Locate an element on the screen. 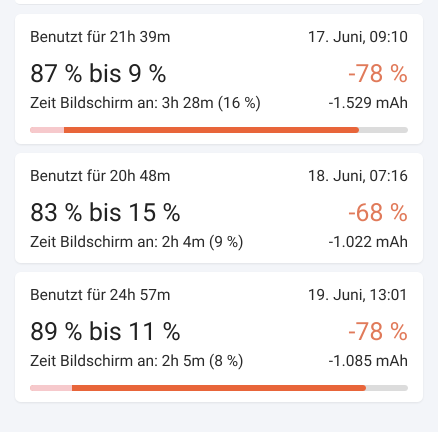  battery-range: 87 % bis 9 % is located at coordinates (98, 74).